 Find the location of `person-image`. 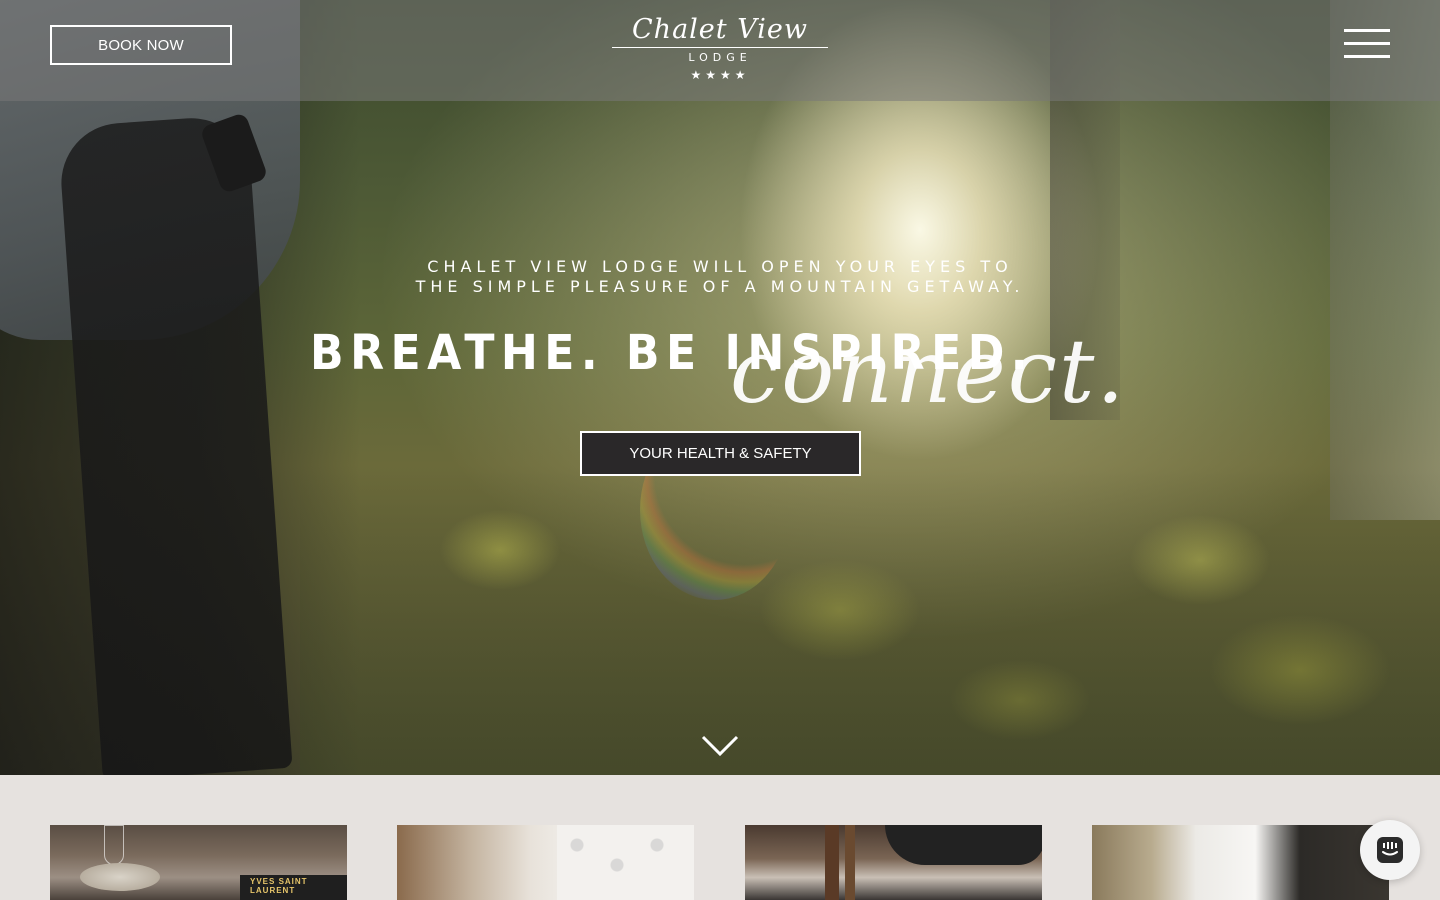

person-image is located at coordinates (963, 845).